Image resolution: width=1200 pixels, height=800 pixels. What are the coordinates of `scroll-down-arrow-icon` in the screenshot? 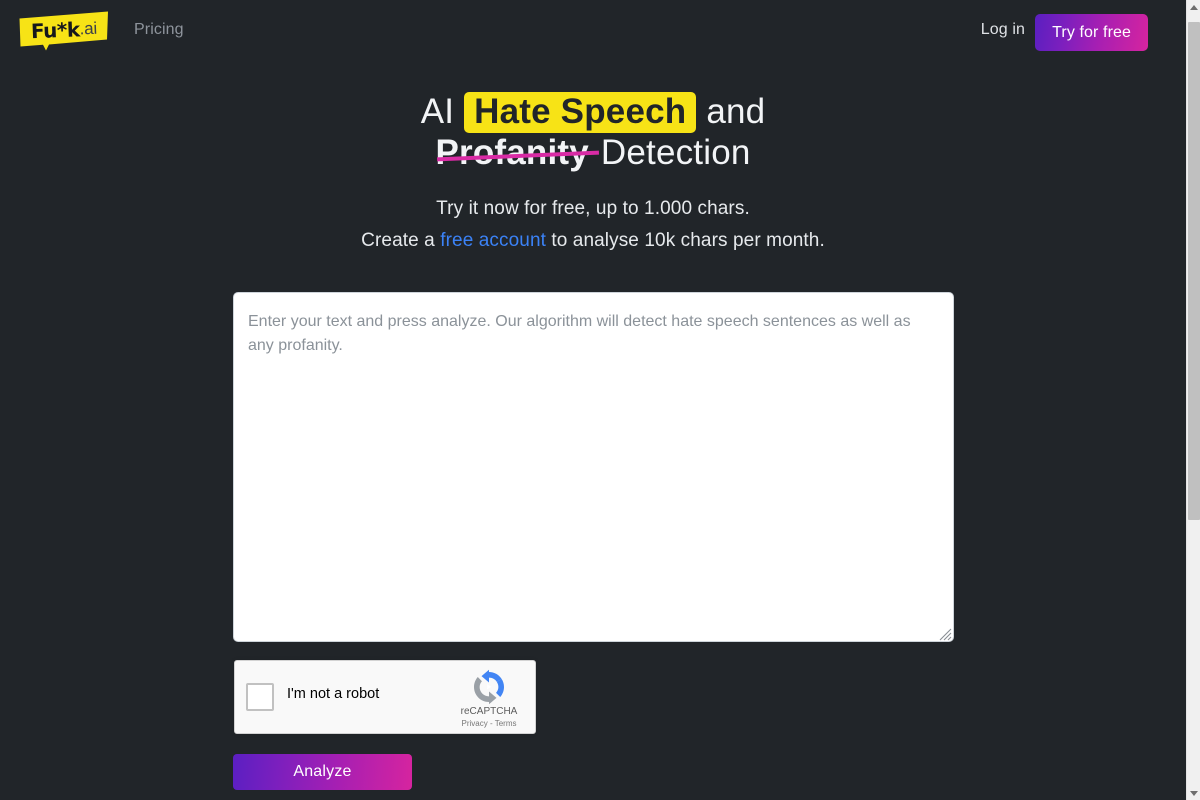 It's located at (1193, 793).